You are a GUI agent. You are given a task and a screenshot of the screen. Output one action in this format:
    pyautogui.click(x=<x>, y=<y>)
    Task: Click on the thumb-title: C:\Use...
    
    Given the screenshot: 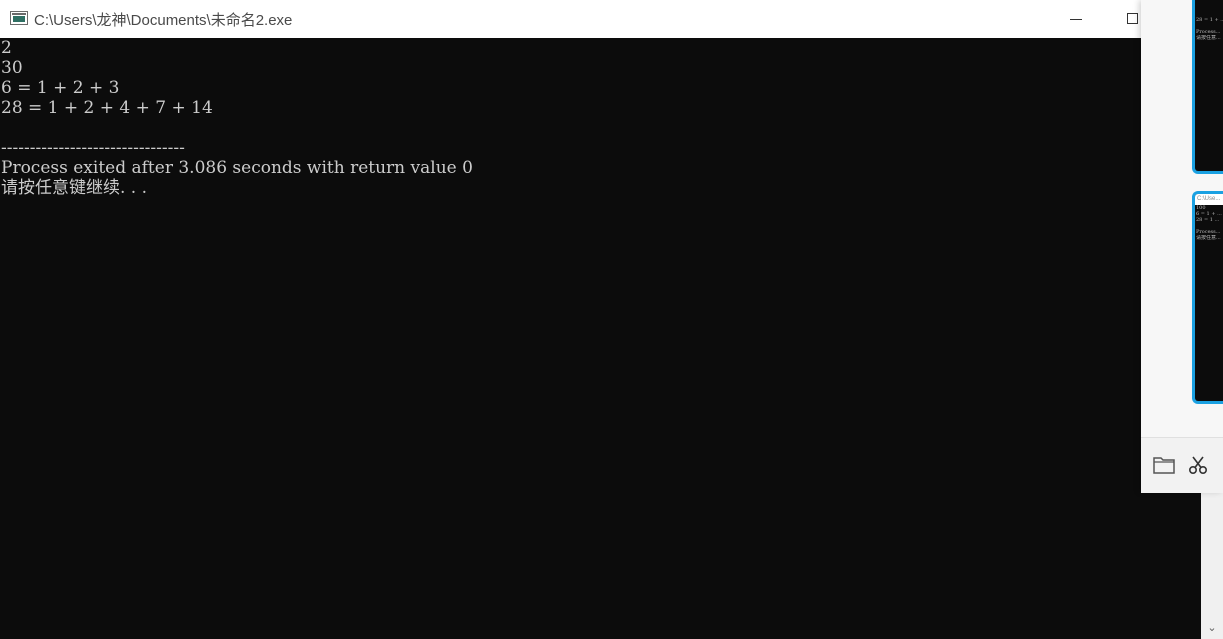 What is the action you would take?
    pyautogui.click(x=1209, y=199)
    